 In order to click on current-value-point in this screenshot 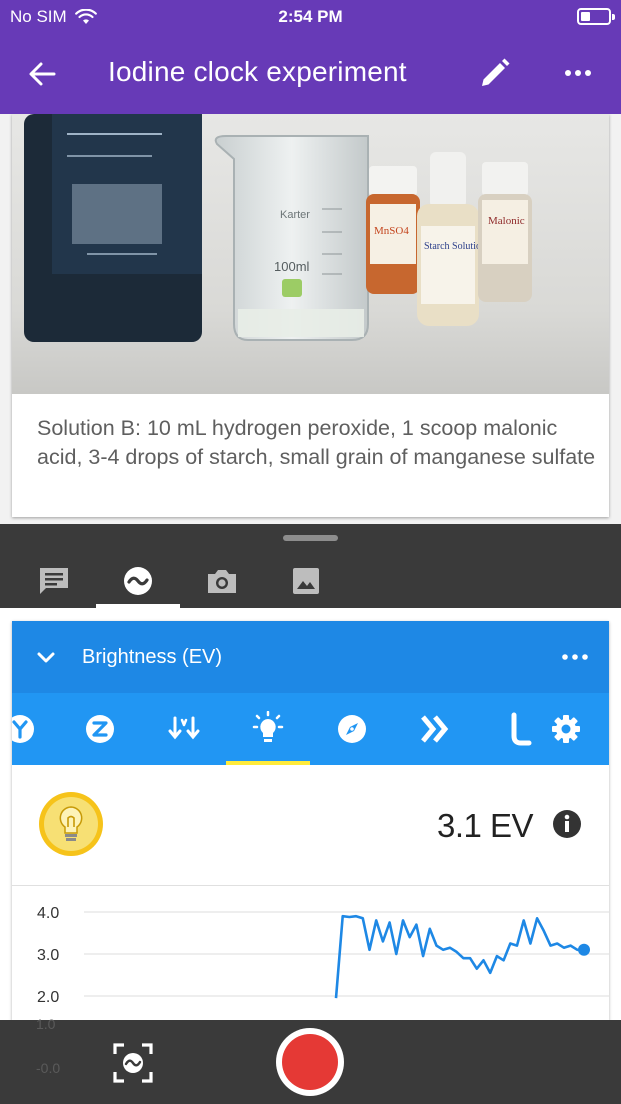, I will do `click(584, 949)`.